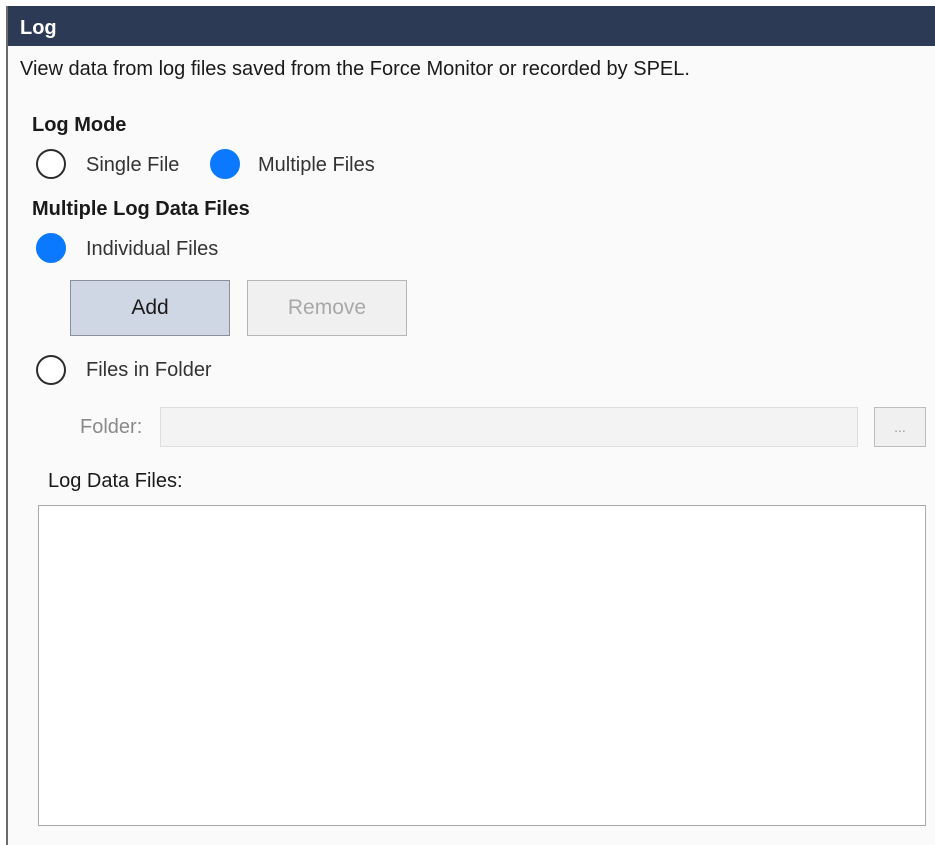  Describe the element at coordinates (149, 370) in the screenshot. I see `files-in-folder-label: Files in Folder` at that location.